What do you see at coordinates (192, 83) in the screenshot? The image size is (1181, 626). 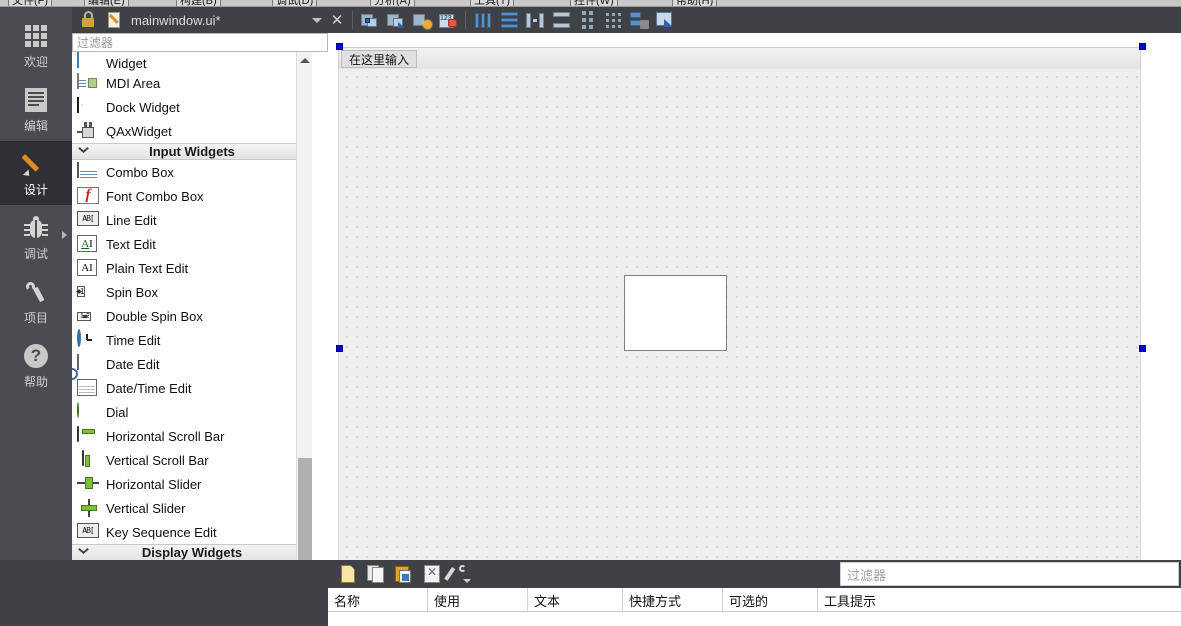 I see `list-item: MDI Area` at bounding box center [192, 83].